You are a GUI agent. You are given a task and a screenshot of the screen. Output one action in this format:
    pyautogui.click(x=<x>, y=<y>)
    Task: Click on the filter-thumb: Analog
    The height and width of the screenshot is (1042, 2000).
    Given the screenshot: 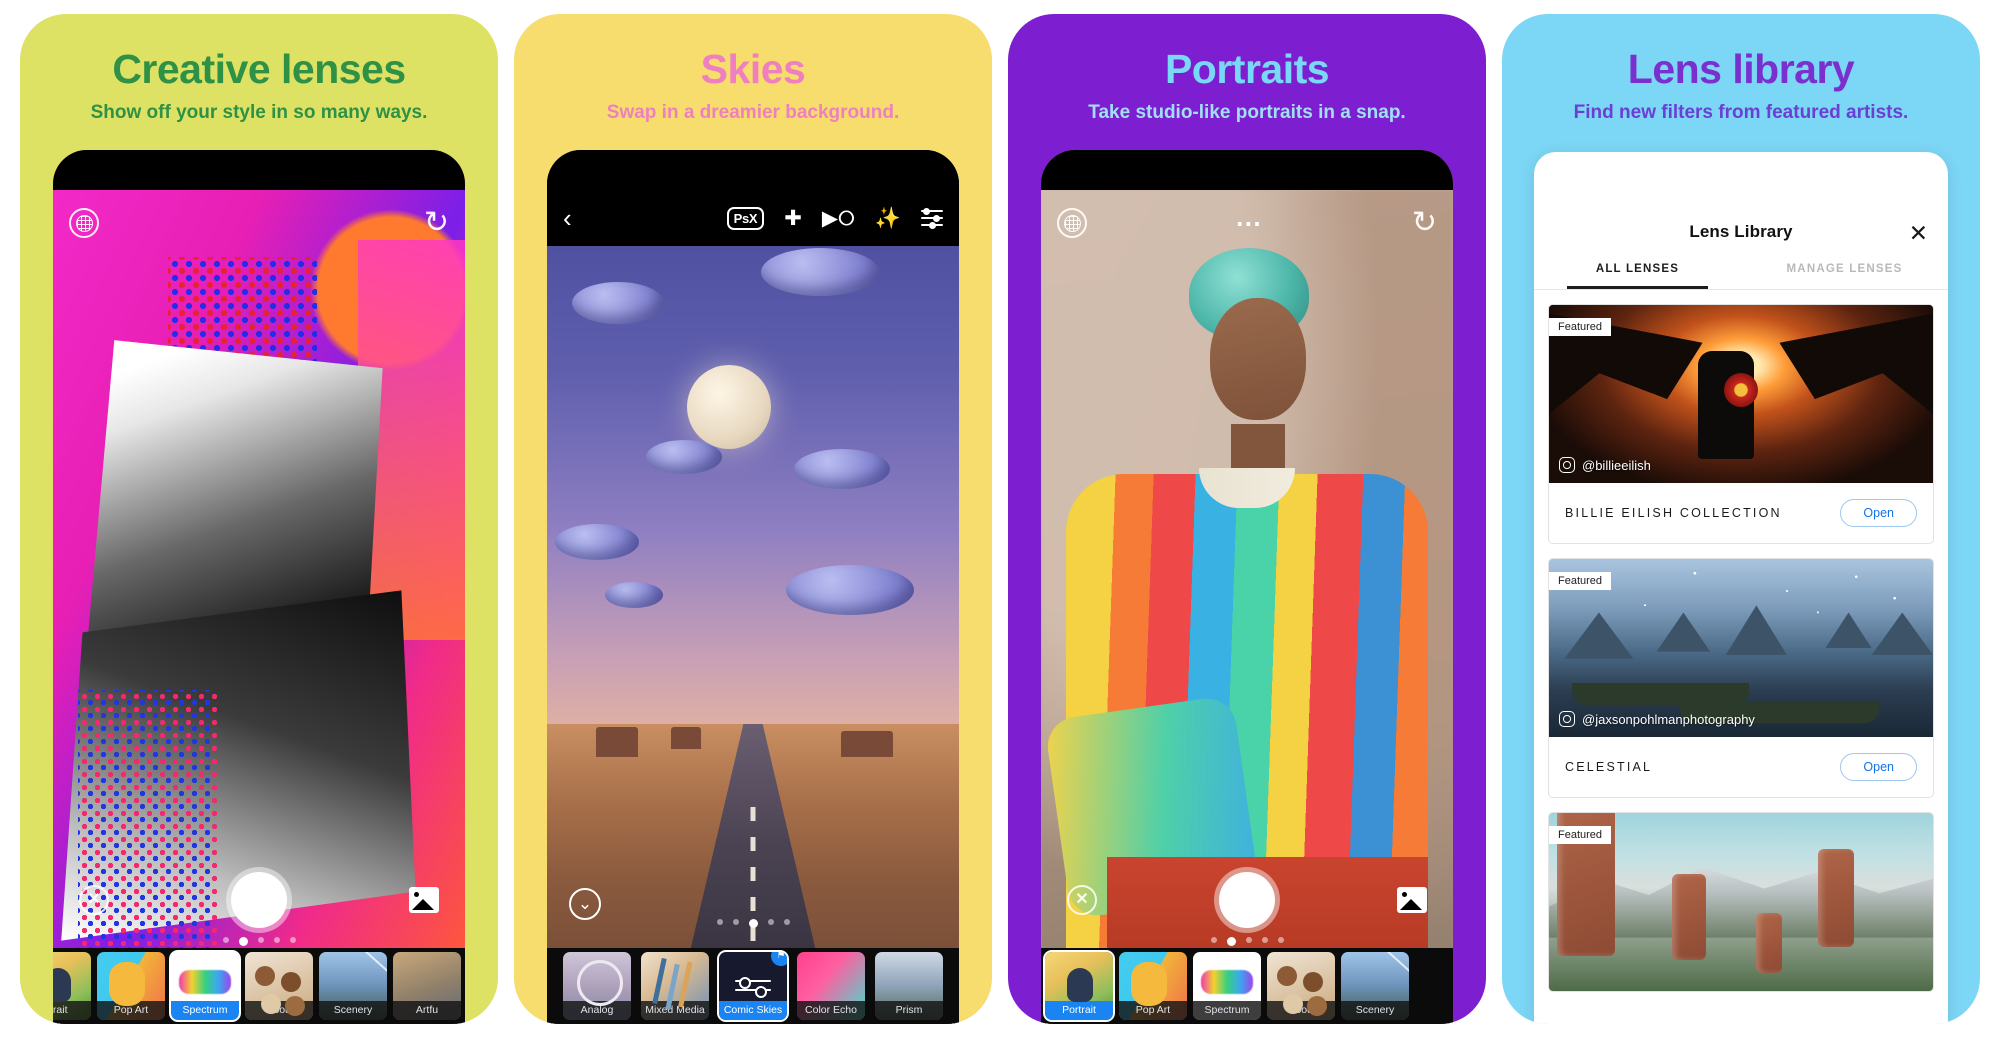 What is the action you would take?
    pyautogui.click(x=597, y=986)
    